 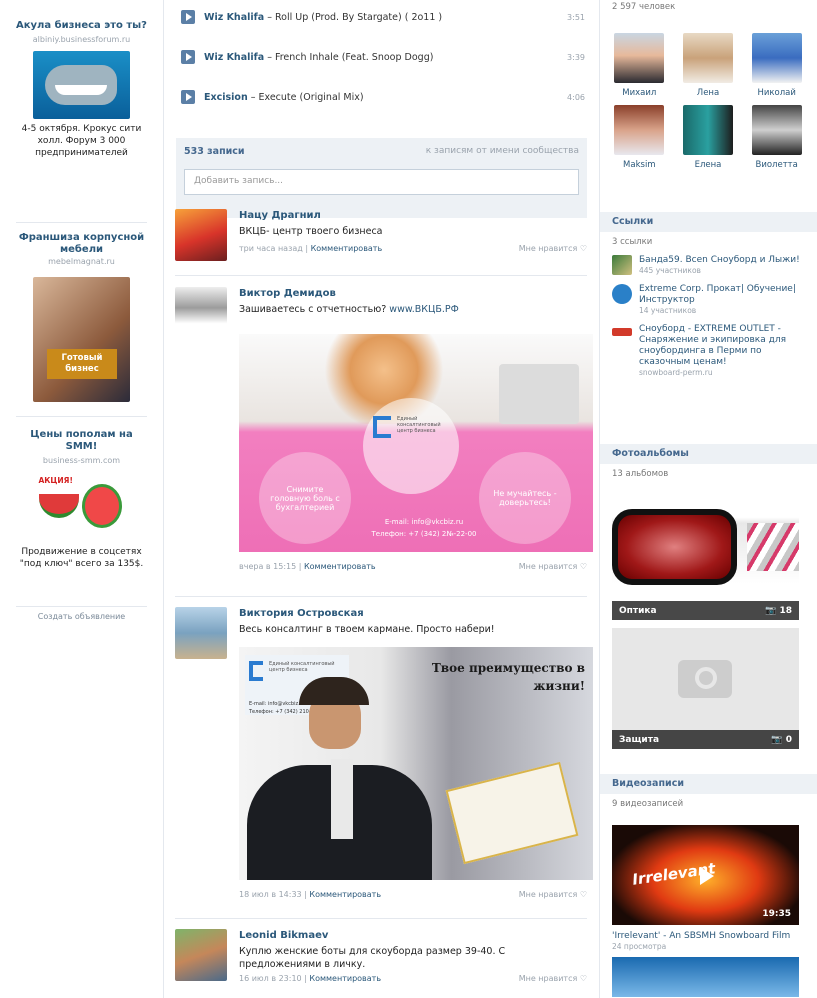 I want to click on album-name: Защита, so click(x=639, y=740).